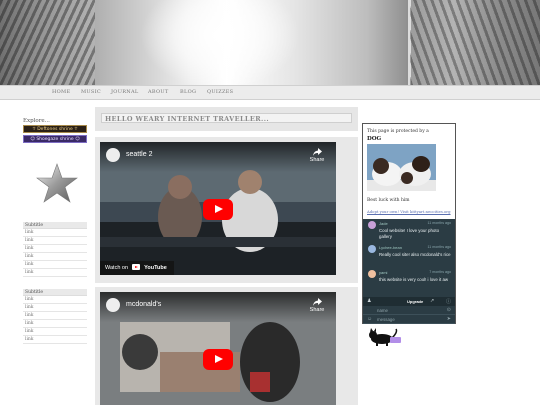 The width and height of the screenshot is (540, 405). I want to click on chat-nick: Jade, so click(383, 223).